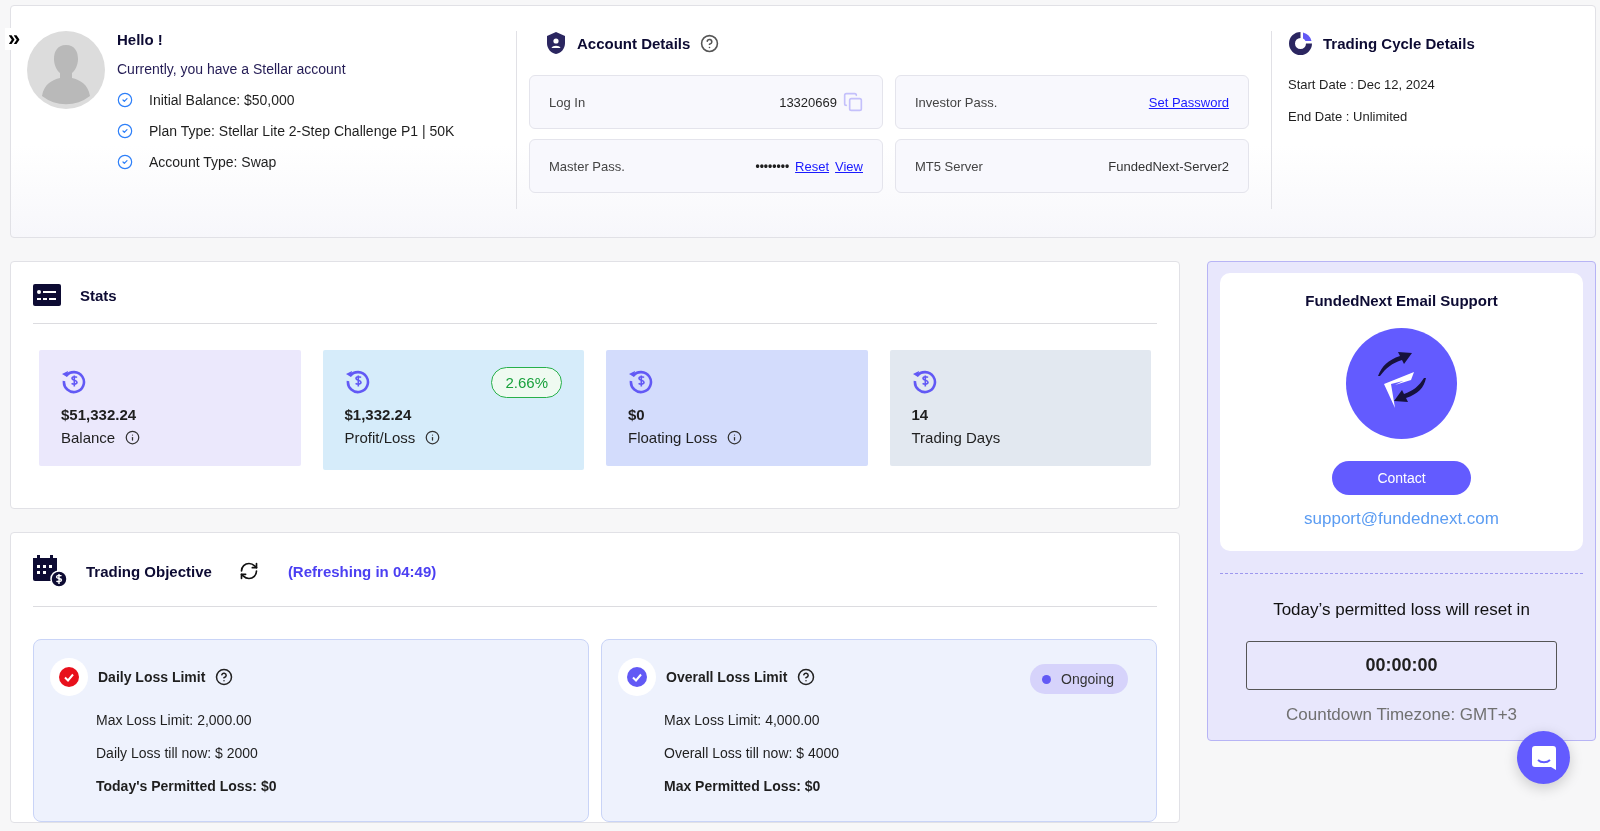  Describe the element at coordinates (637, 414) in the screenshot. I see `stat-value: $0` at that location.